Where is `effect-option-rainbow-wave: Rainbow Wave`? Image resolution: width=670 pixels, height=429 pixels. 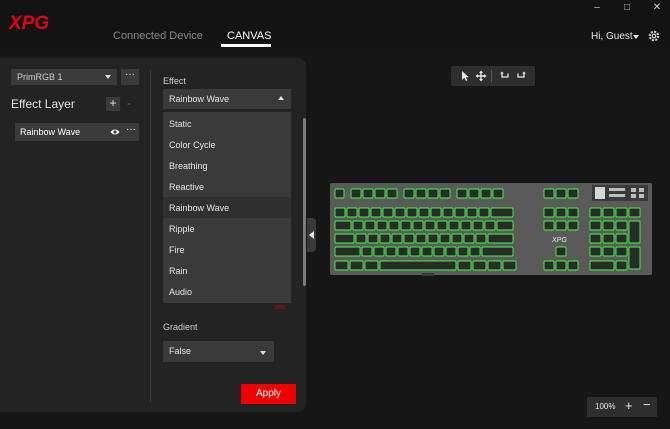 effect-option-rainbow-wave: Rainbow Wave is located at coordinates (227, 207).